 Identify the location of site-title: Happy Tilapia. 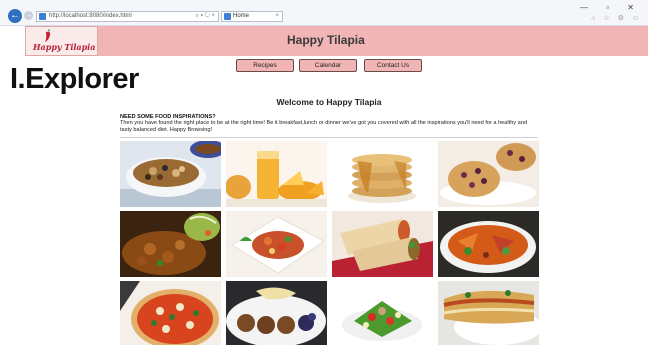
(326, 40).